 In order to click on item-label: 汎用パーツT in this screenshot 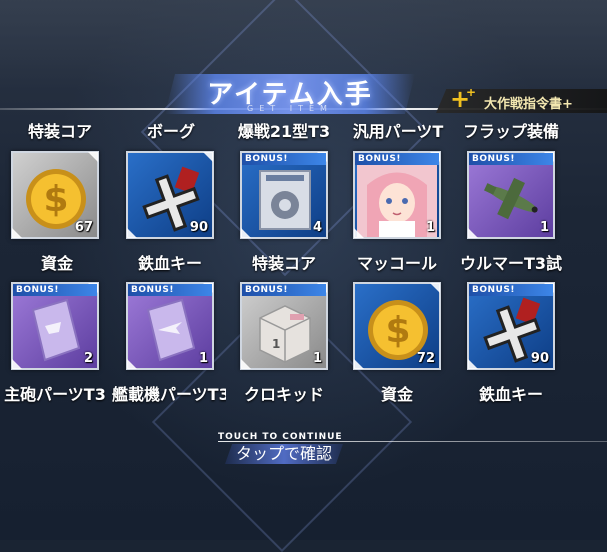, I will do `click(398, 131)`.